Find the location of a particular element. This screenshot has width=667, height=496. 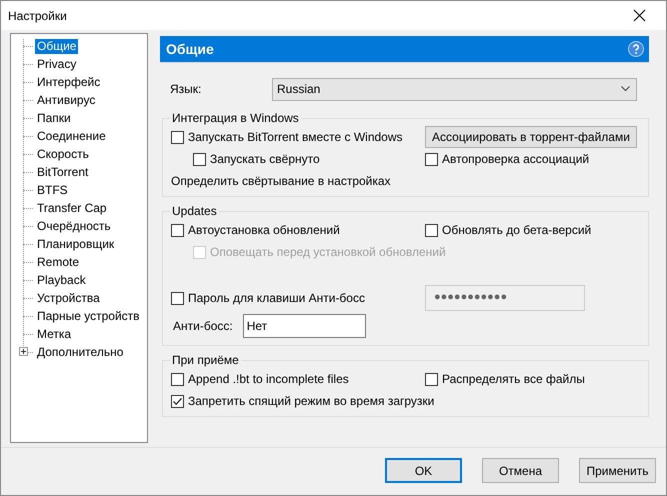

dialog-button: Отмена is located at coordinates (520, 470).